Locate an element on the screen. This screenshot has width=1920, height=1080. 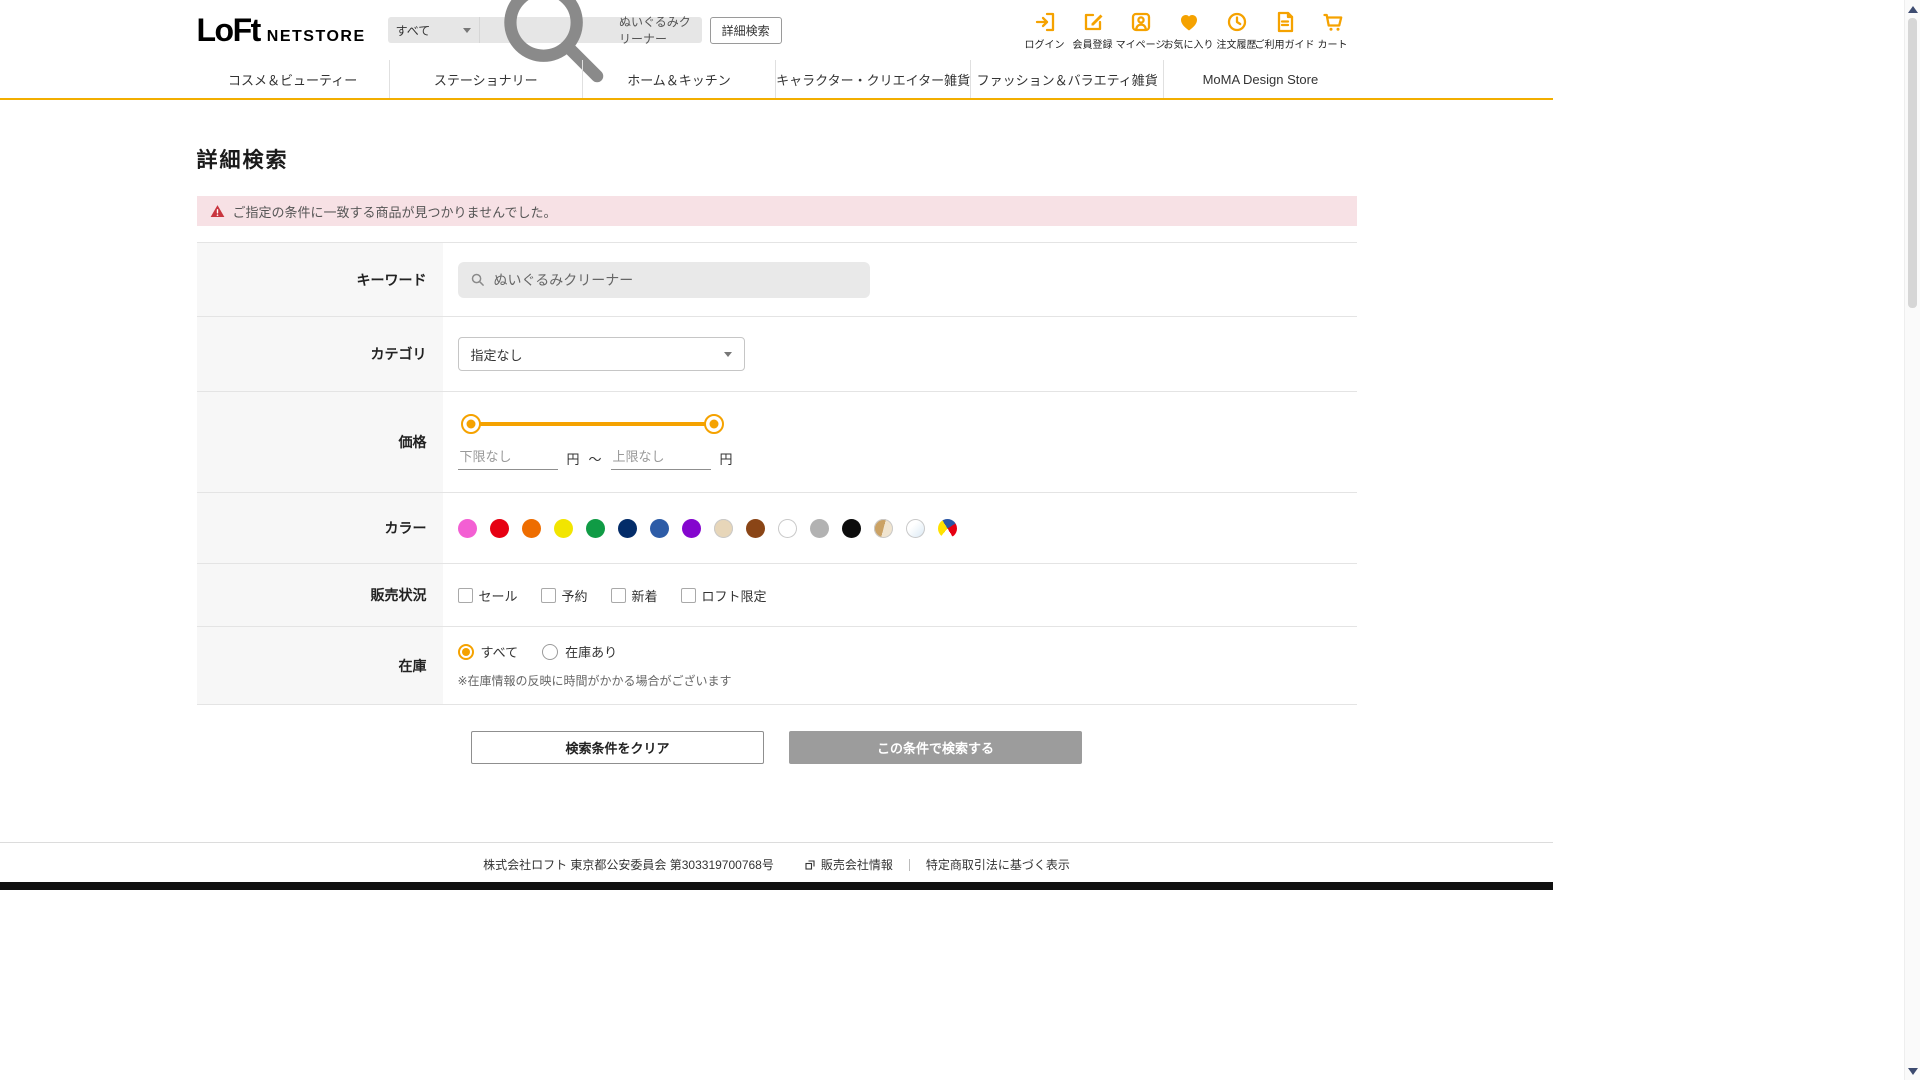
radio-stock-available: 在庫あり is located at coordinates (579, 651).